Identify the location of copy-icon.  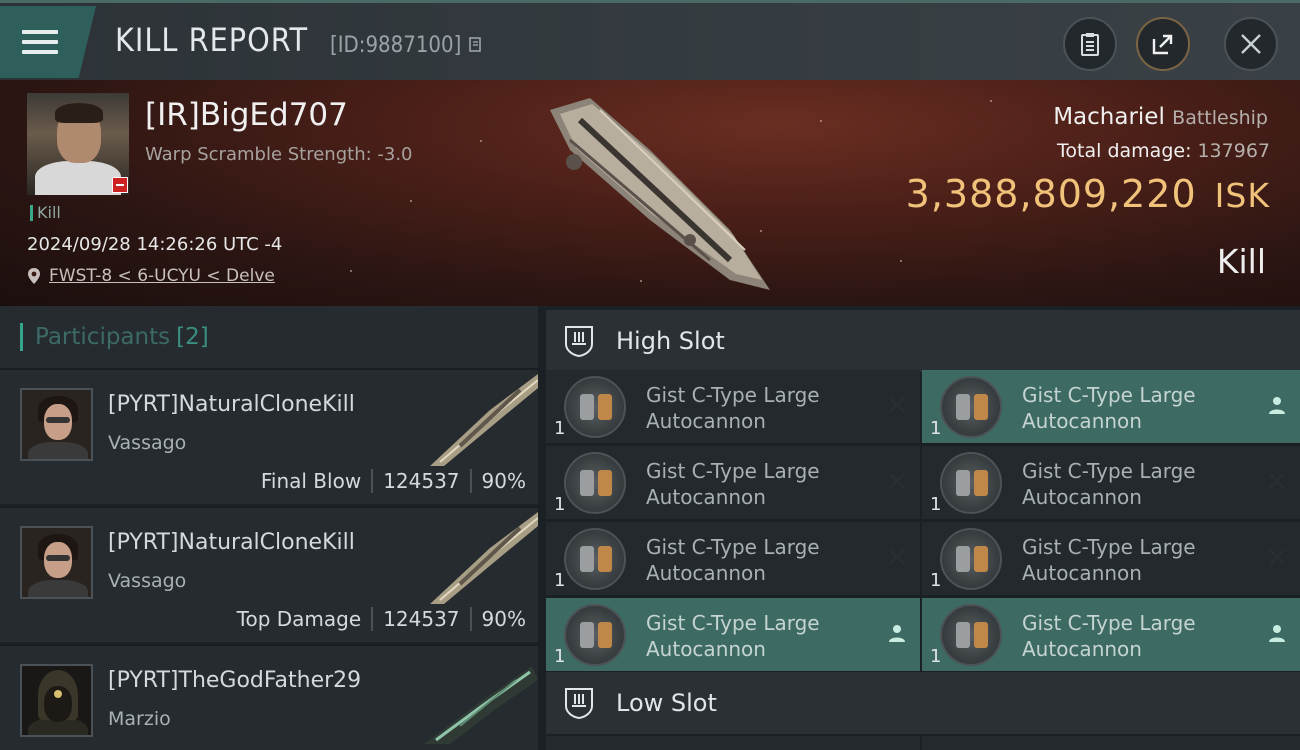
(474, 44).